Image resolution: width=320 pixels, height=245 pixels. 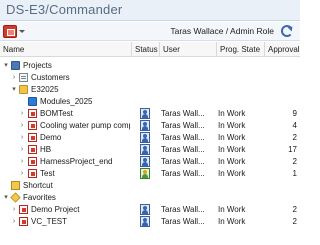 I want to click on tree-row-label: Test, so click(x=47, y=173).